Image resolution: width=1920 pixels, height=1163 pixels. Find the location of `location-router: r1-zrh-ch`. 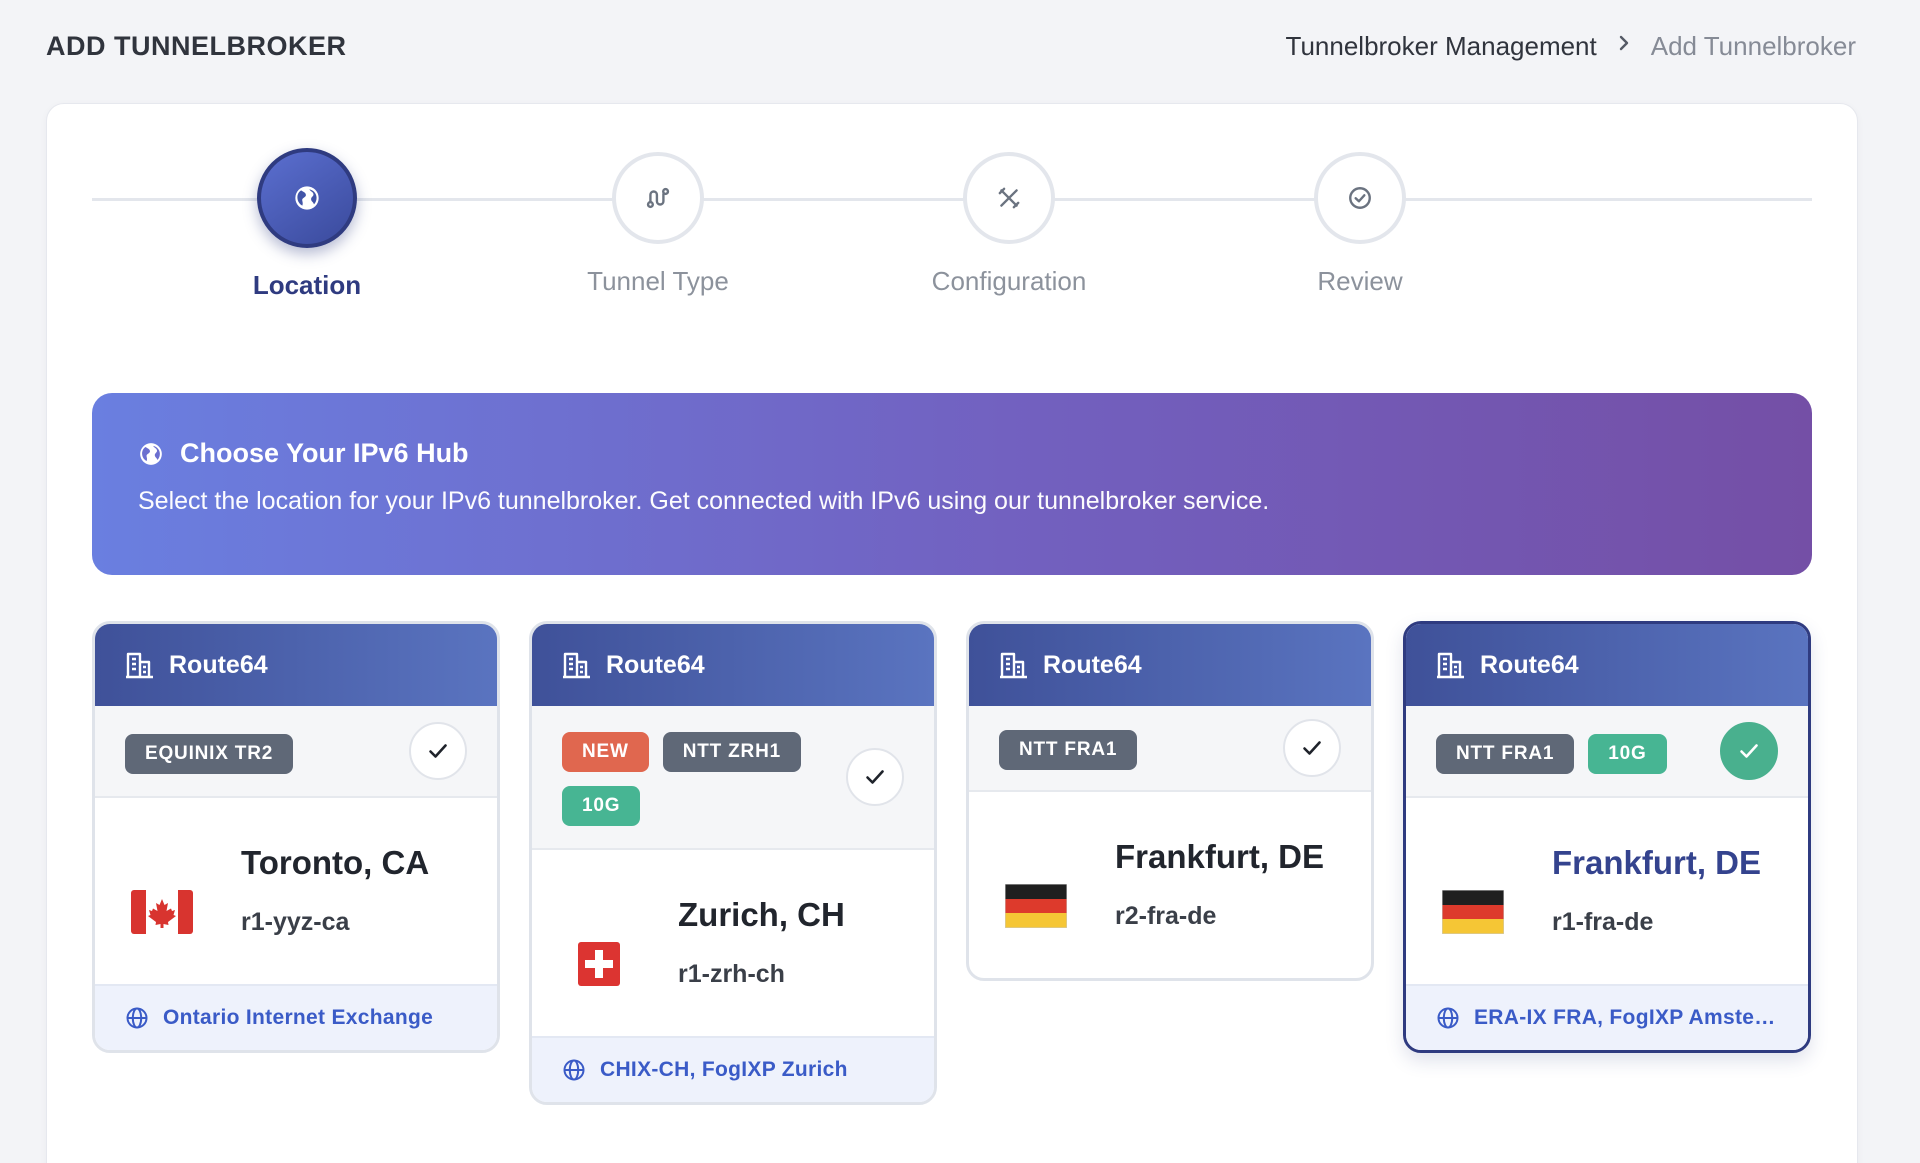

location-router: r1-zrh-ch is located at coordinates (731, 973).